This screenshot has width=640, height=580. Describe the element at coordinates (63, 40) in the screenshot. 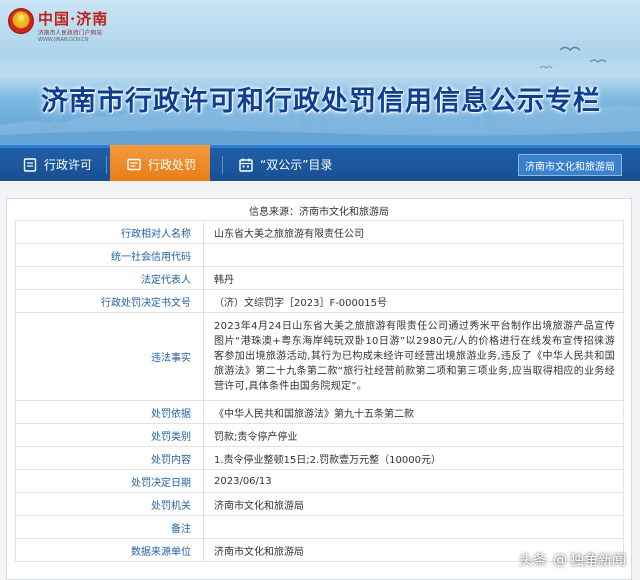

I see `logo-url: WWW.JINAN.GOV.CN` at that location.